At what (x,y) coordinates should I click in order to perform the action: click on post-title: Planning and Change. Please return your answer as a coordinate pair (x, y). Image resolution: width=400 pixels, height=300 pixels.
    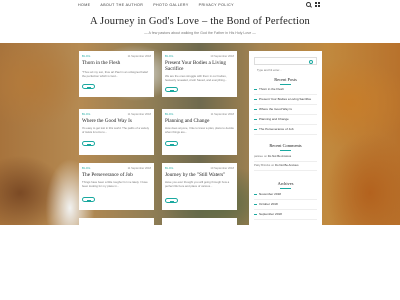
    Looking at the image, I should click on (200, 121).